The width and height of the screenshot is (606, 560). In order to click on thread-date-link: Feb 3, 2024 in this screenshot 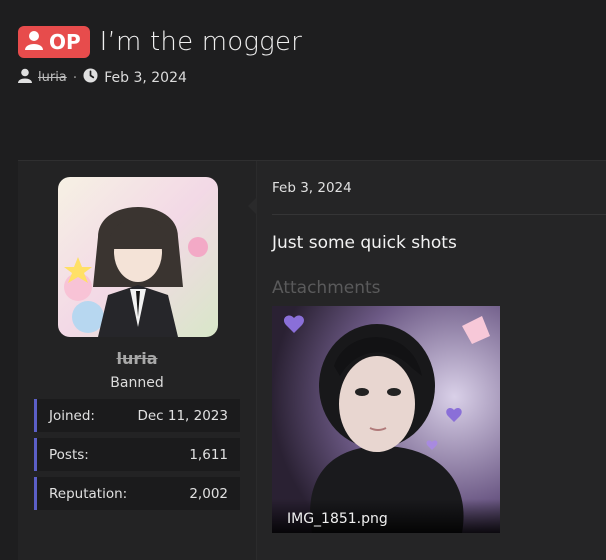, I will do `click(145, 78)`.